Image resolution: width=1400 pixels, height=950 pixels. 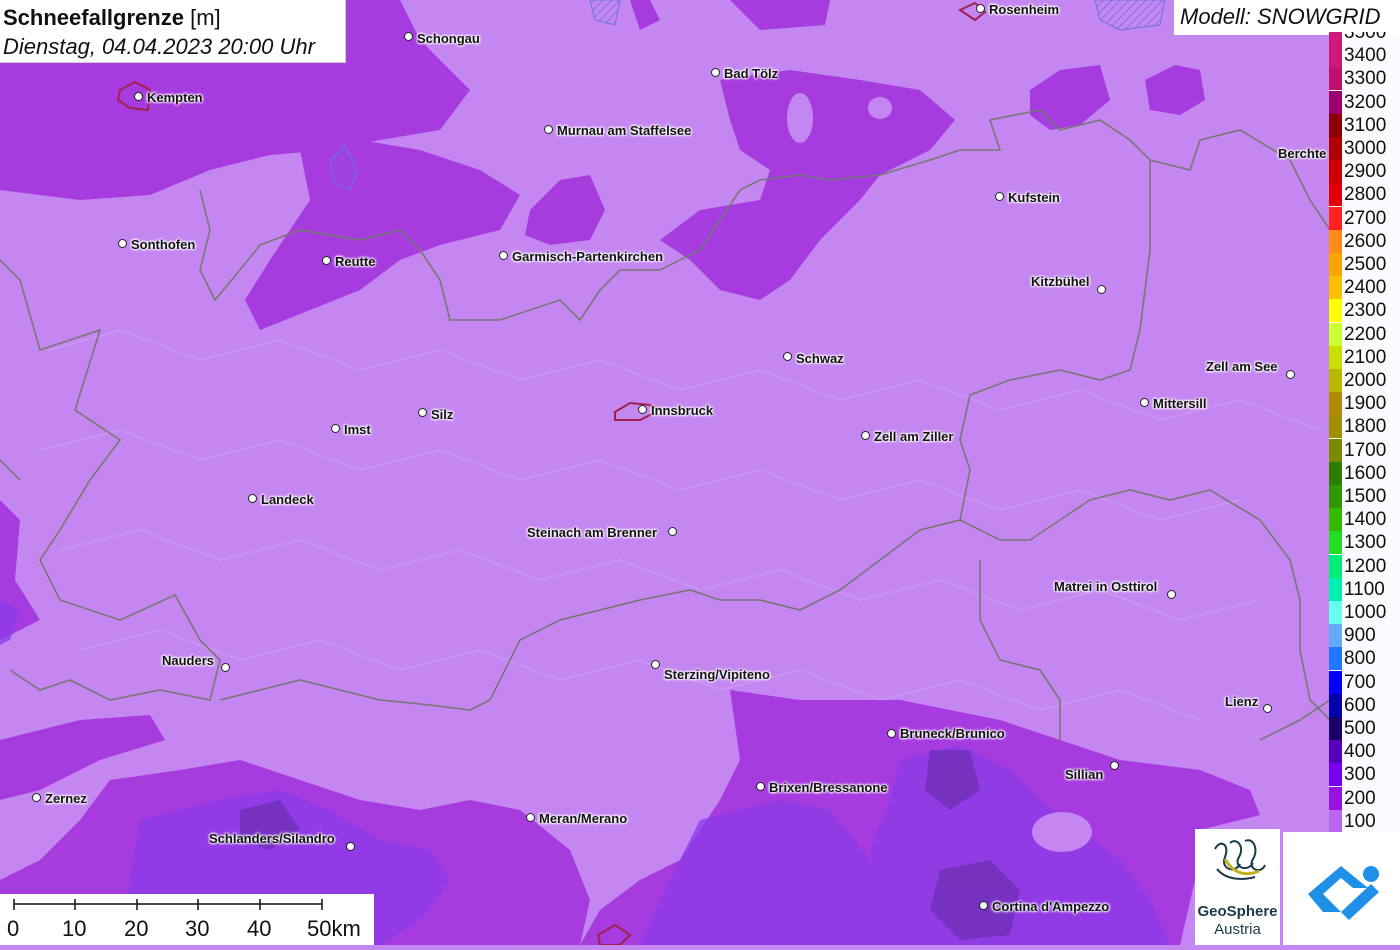 What do you see at coordinates (1034, 197) in the screenshot?
I see `city-label: Kufstein` at bounding box center [1034, 197].